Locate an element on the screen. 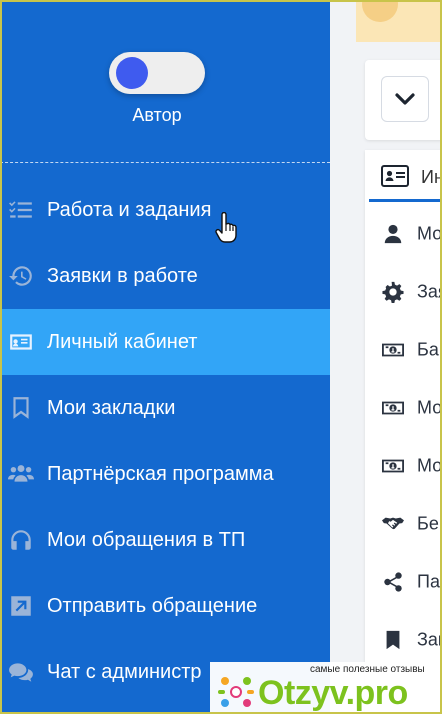 The height and width of the screenshot is (714, 442). sidebar-item-work-tasks: Работа и задания is located at coordinates (165, 210).